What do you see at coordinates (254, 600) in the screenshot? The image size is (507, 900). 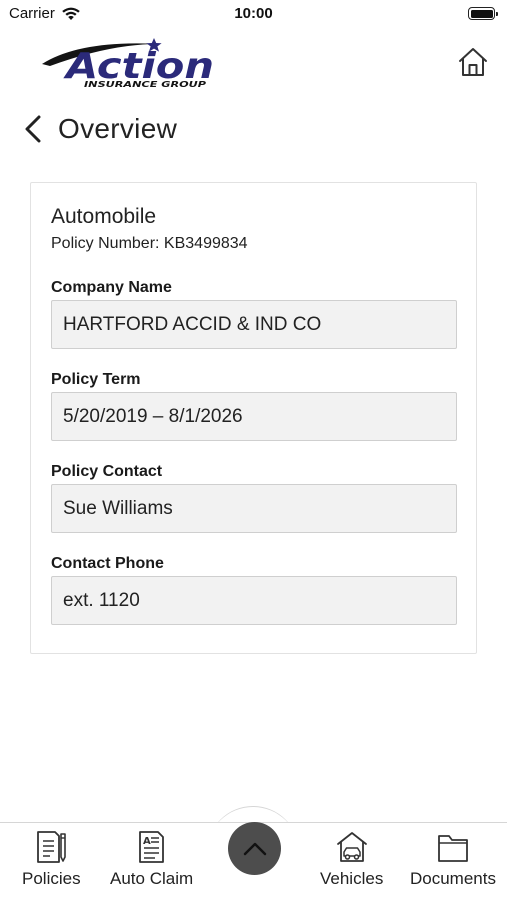 I see `contact-phone-field: ext. 1120` at bounding box center [254, 600].